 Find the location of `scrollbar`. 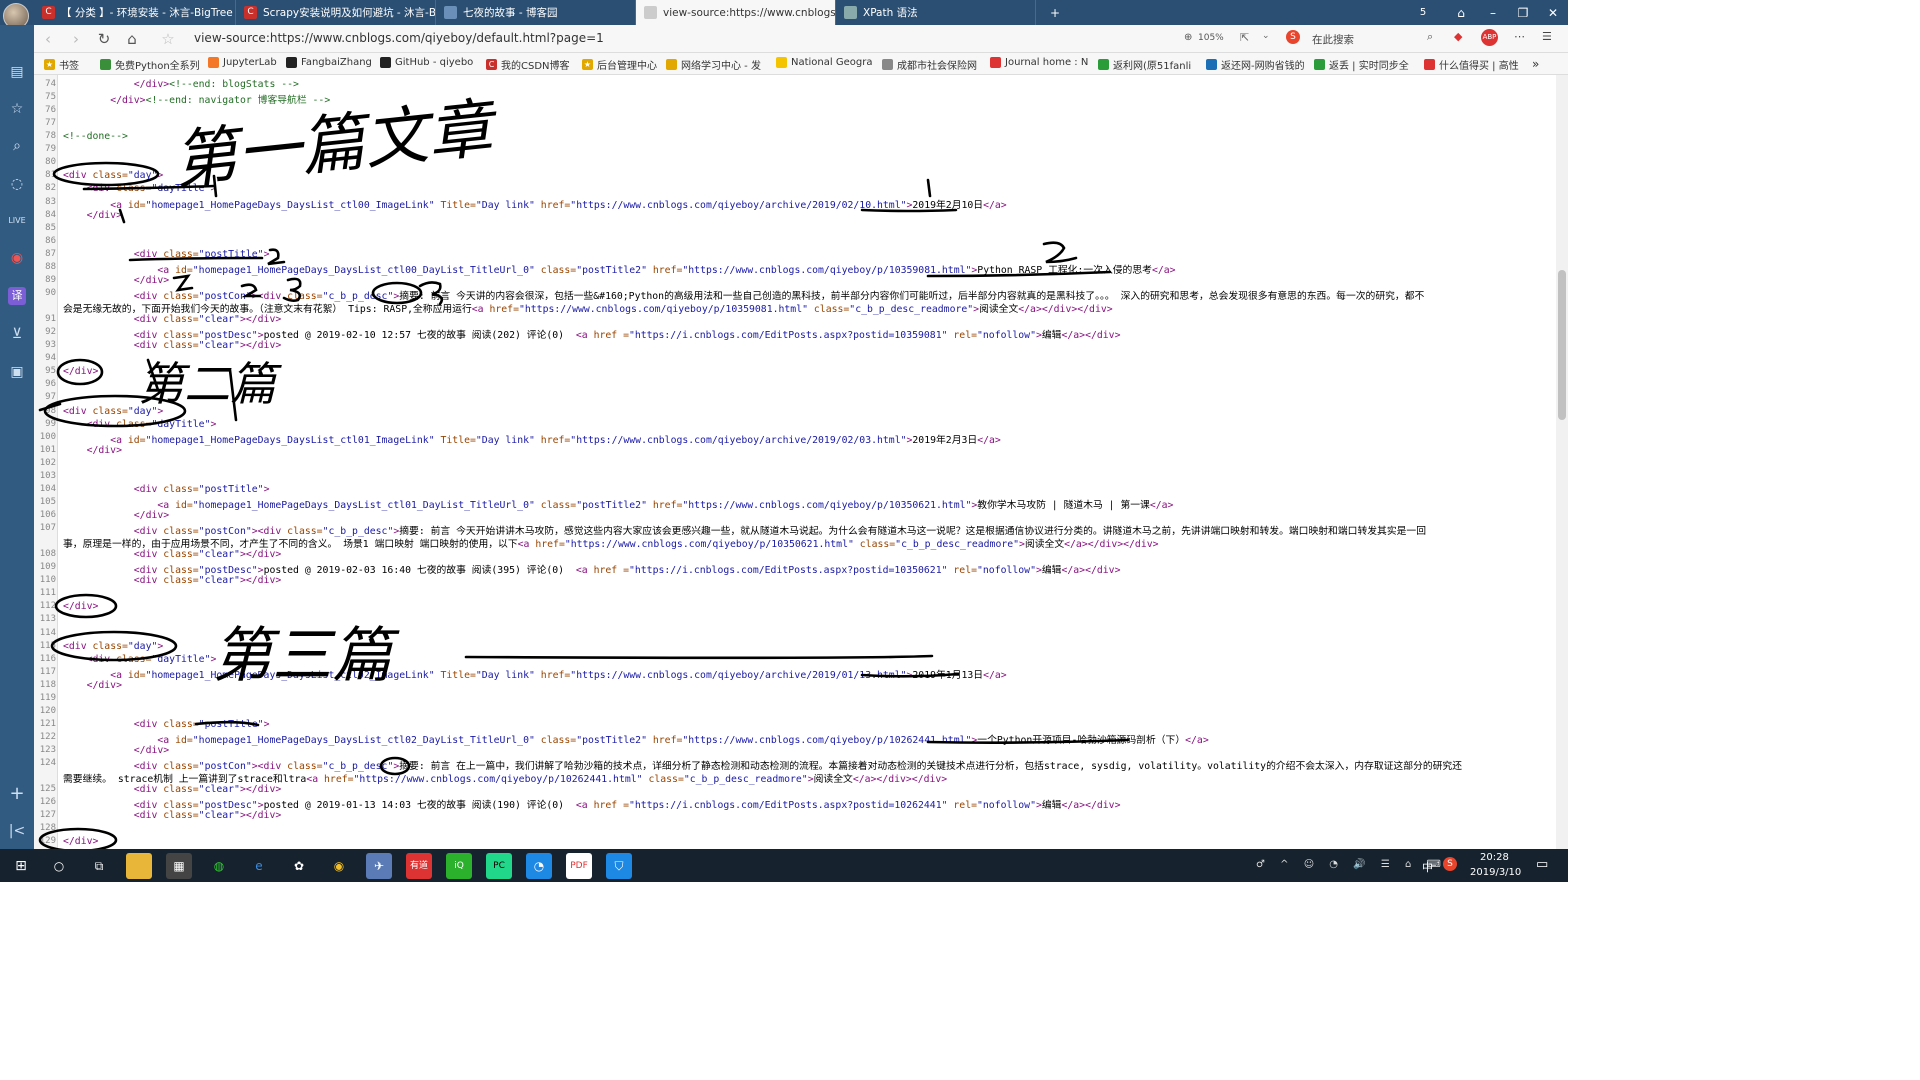

scrollbar is located at coordinates (1562, 462).